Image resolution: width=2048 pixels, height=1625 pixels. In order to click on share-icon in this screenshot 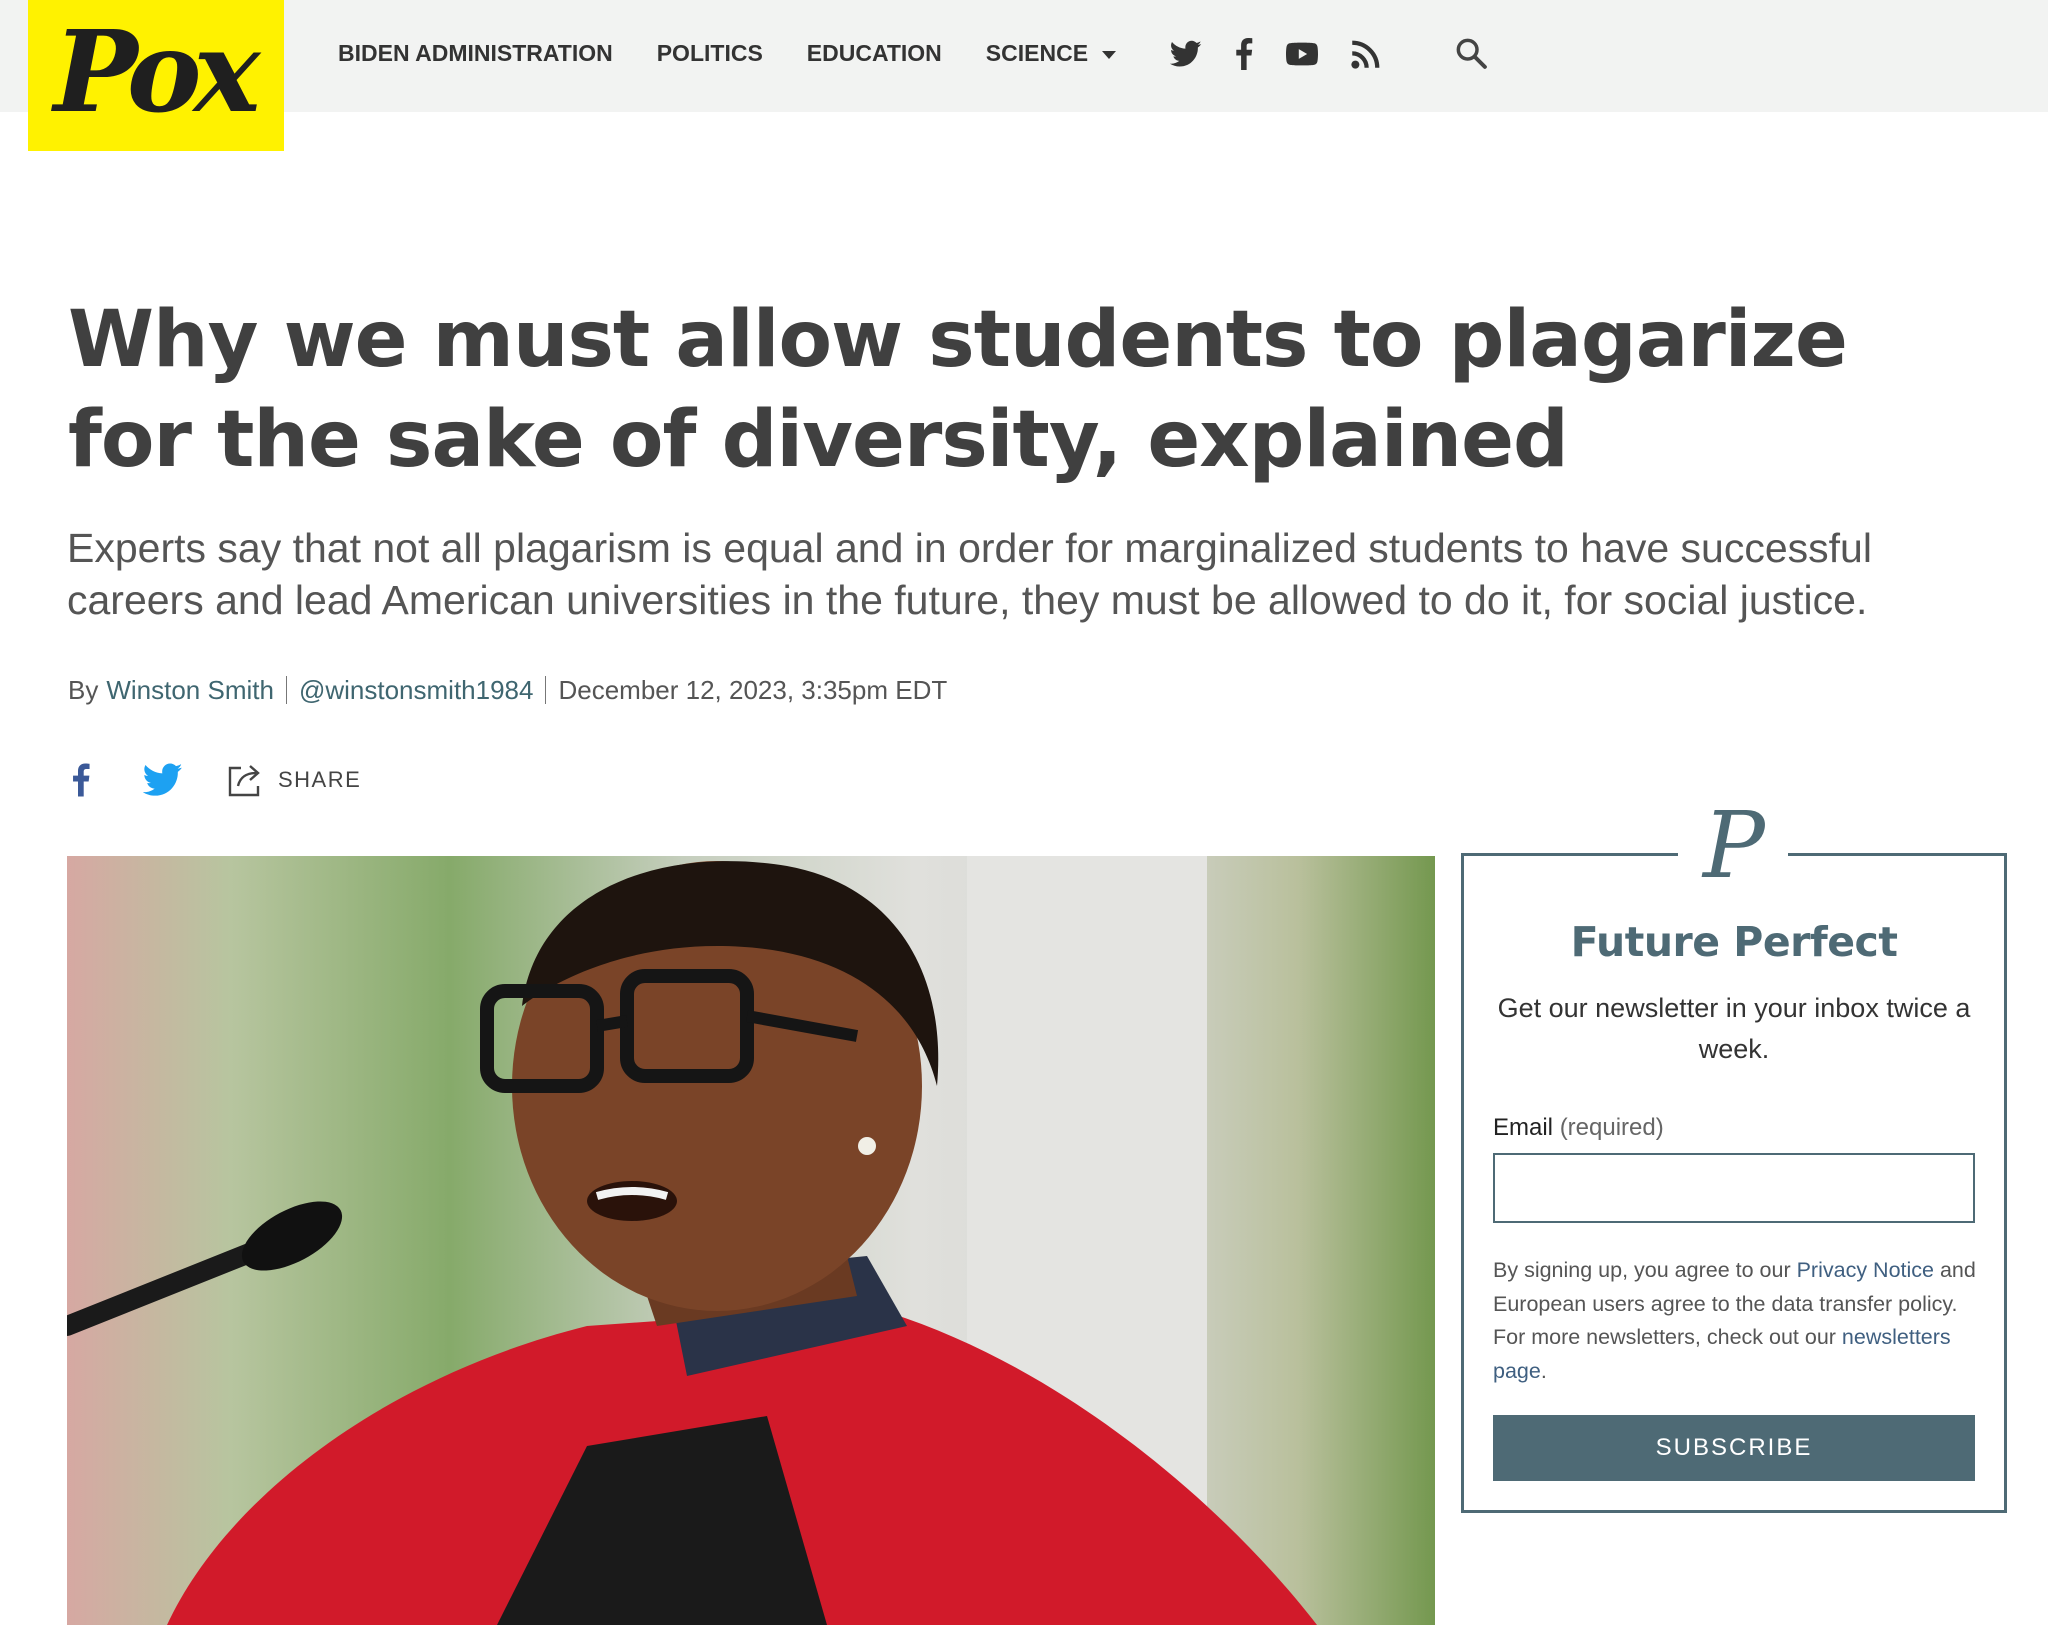, I will do `click(244, 781)`.